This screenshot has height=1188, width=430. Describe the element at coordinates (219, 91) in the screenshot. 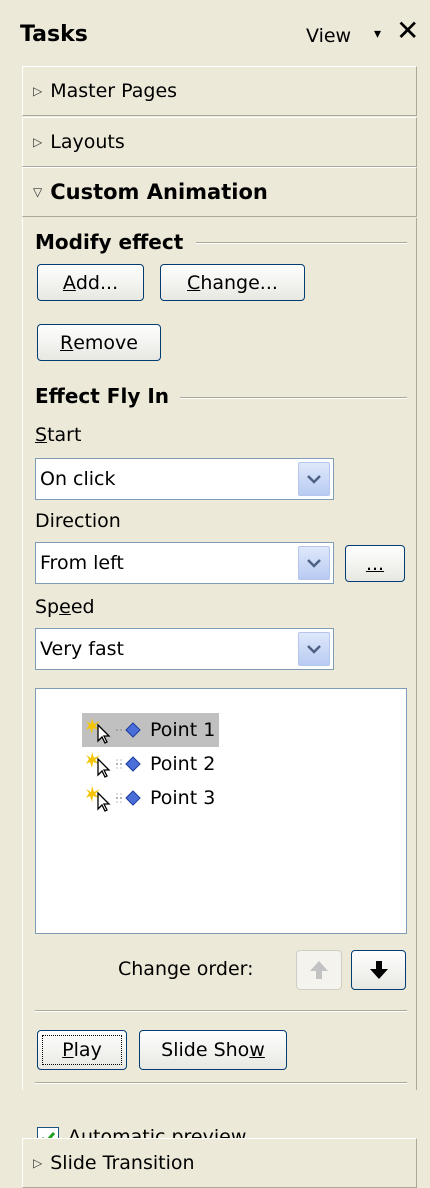

I see `section-master-pages: ▷ Master Pages` at that location.